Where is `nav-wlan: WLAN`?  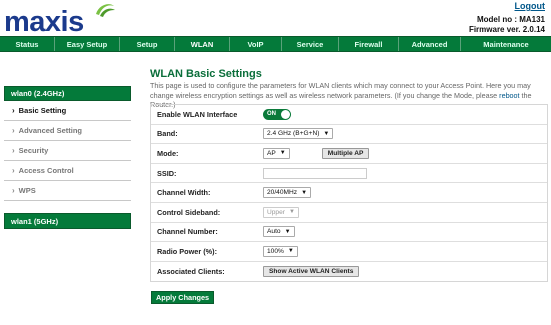
nav-wlan: WLAN is located at coordinates (202, 44).